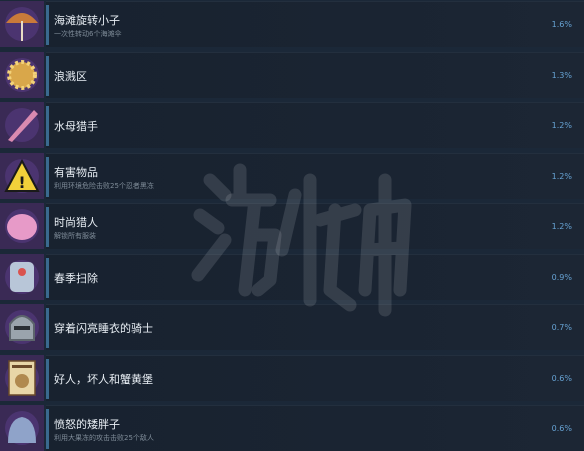 The width and height of the screenshot is (584, 451). What do you see at coordinates (87, 20) in the screenshot?
I see `achievement-name: 海滩旋转小子` at bounding box center [87, 20].